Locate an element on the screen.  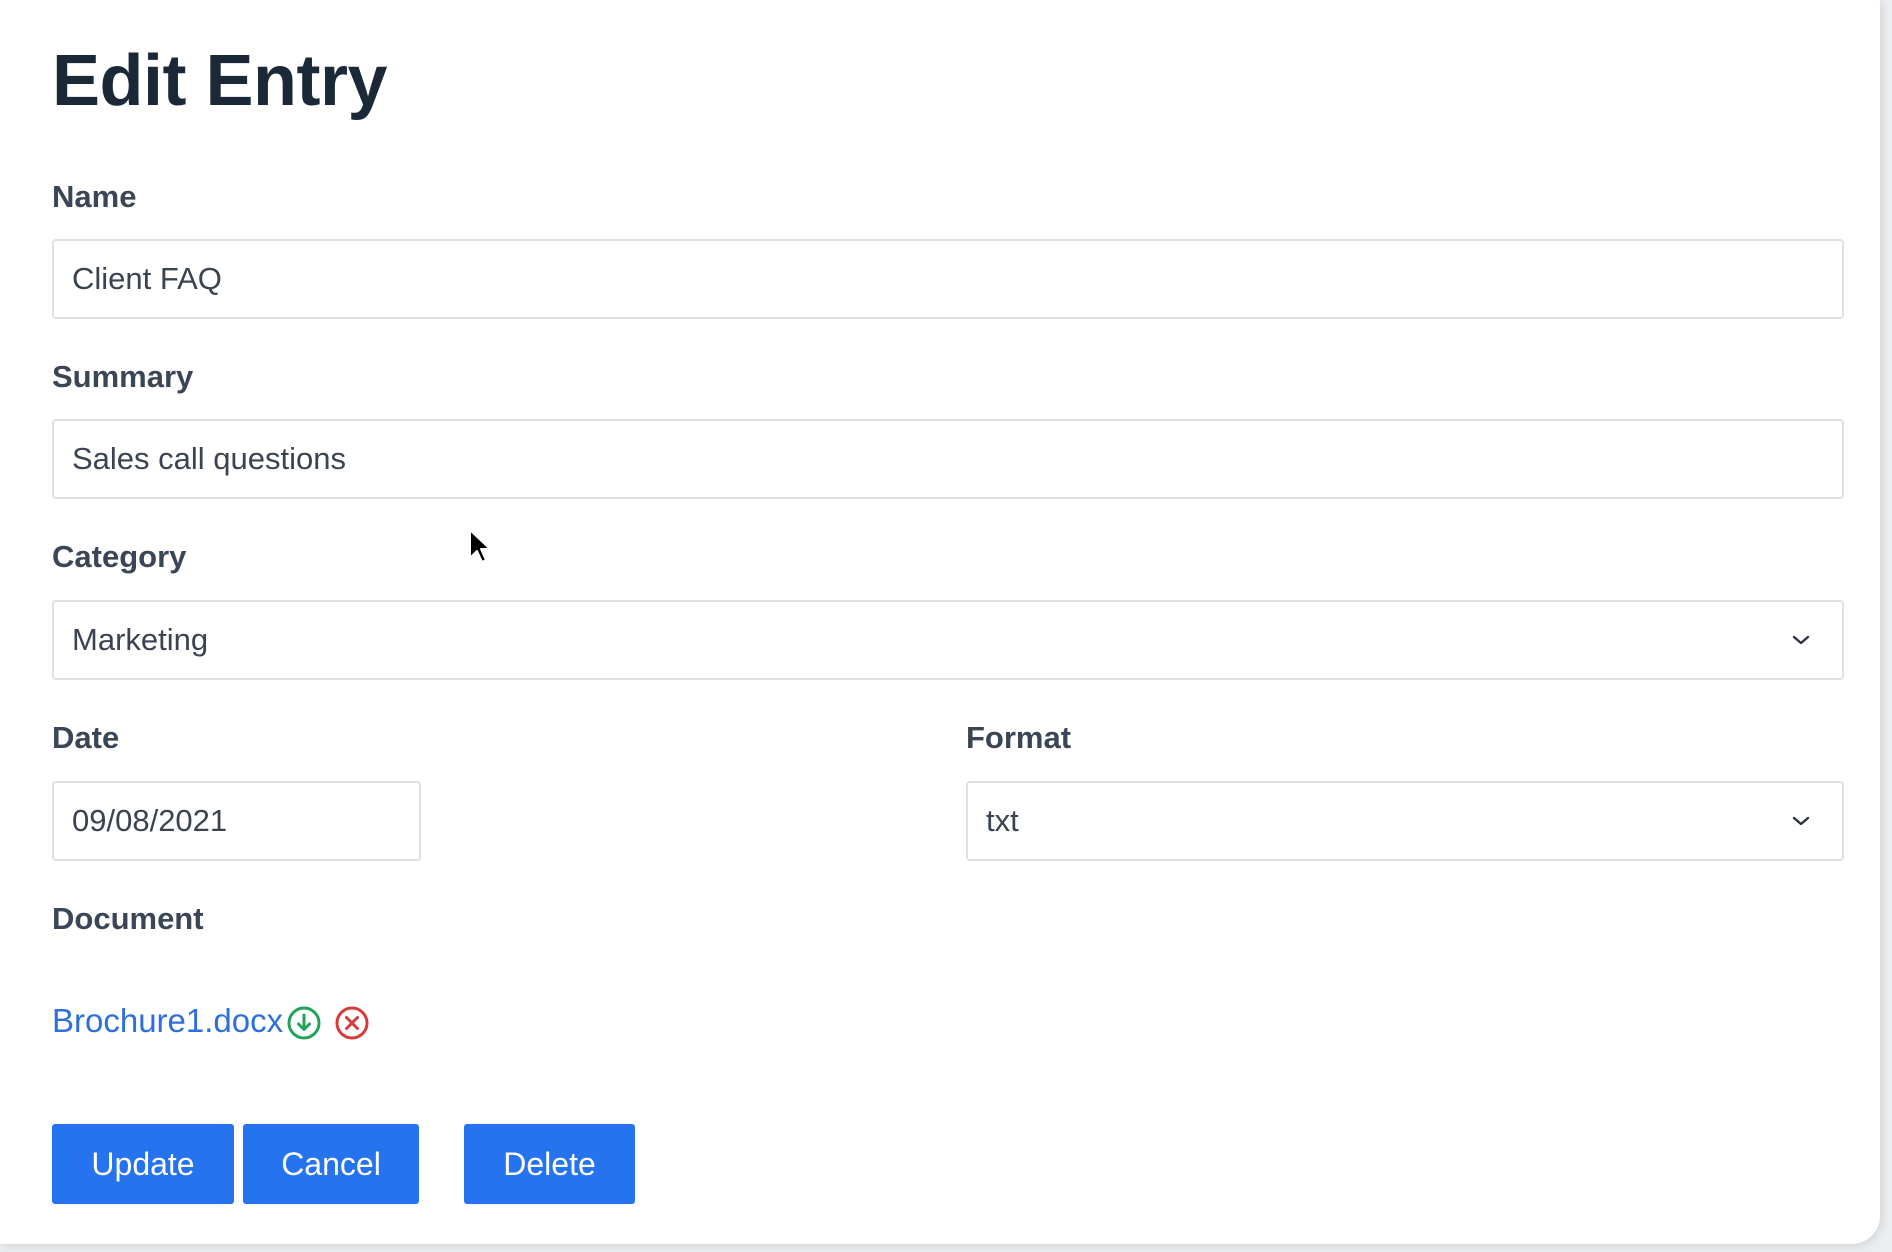
category-select: Marketing is located at coordinates (948, 640).